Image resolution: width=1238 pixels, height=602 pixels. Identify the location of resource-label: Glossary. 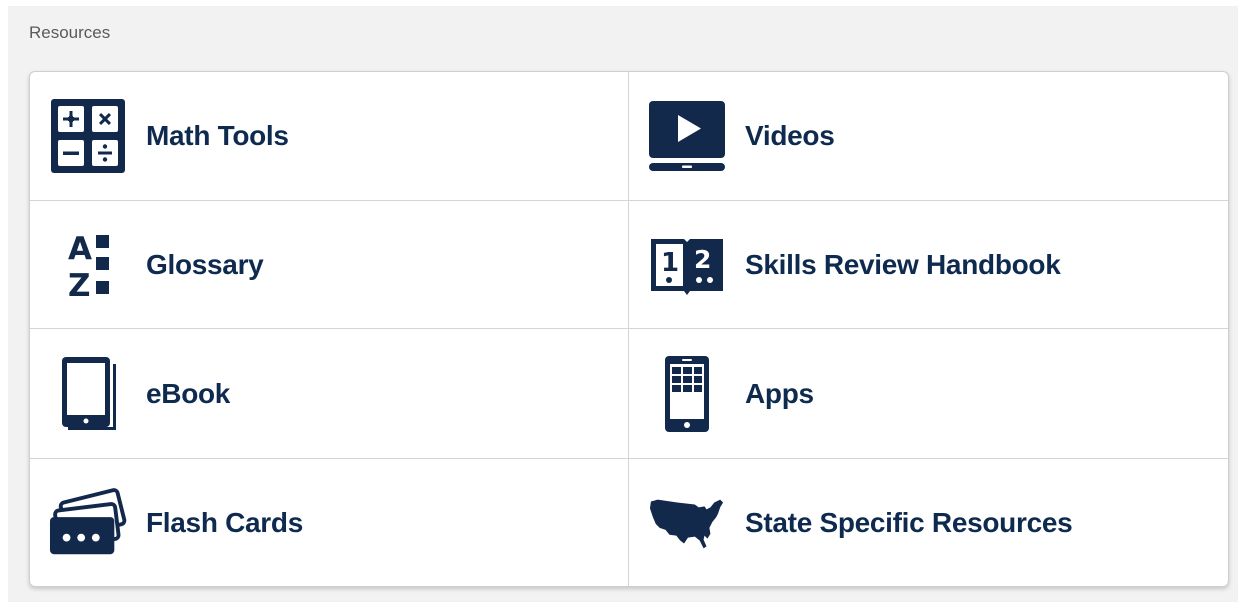
(205, 264).